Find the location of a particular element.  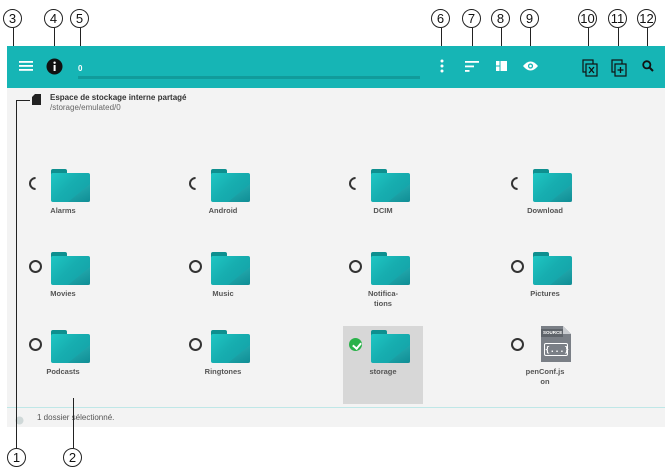

callout-2: 2 is located at coordinates (72, 457).